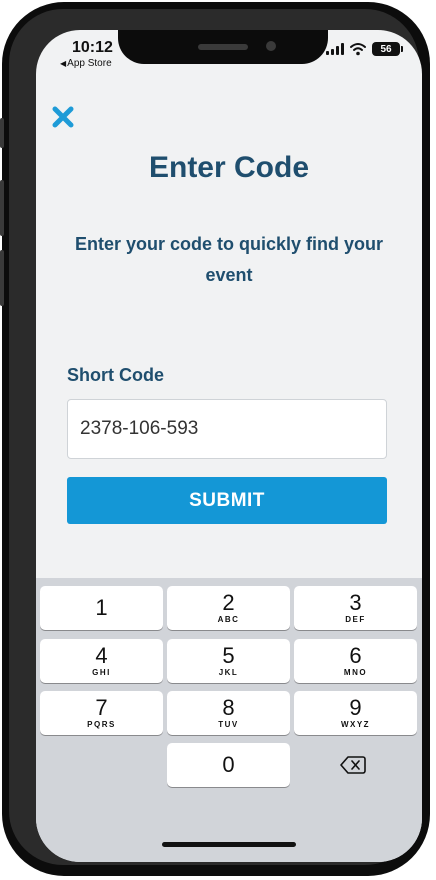 This screenshot has height=880, width=436. Describe the element at coordinates (229, 167) in the screenshot. I see `page-title: Enter Code` at that location.